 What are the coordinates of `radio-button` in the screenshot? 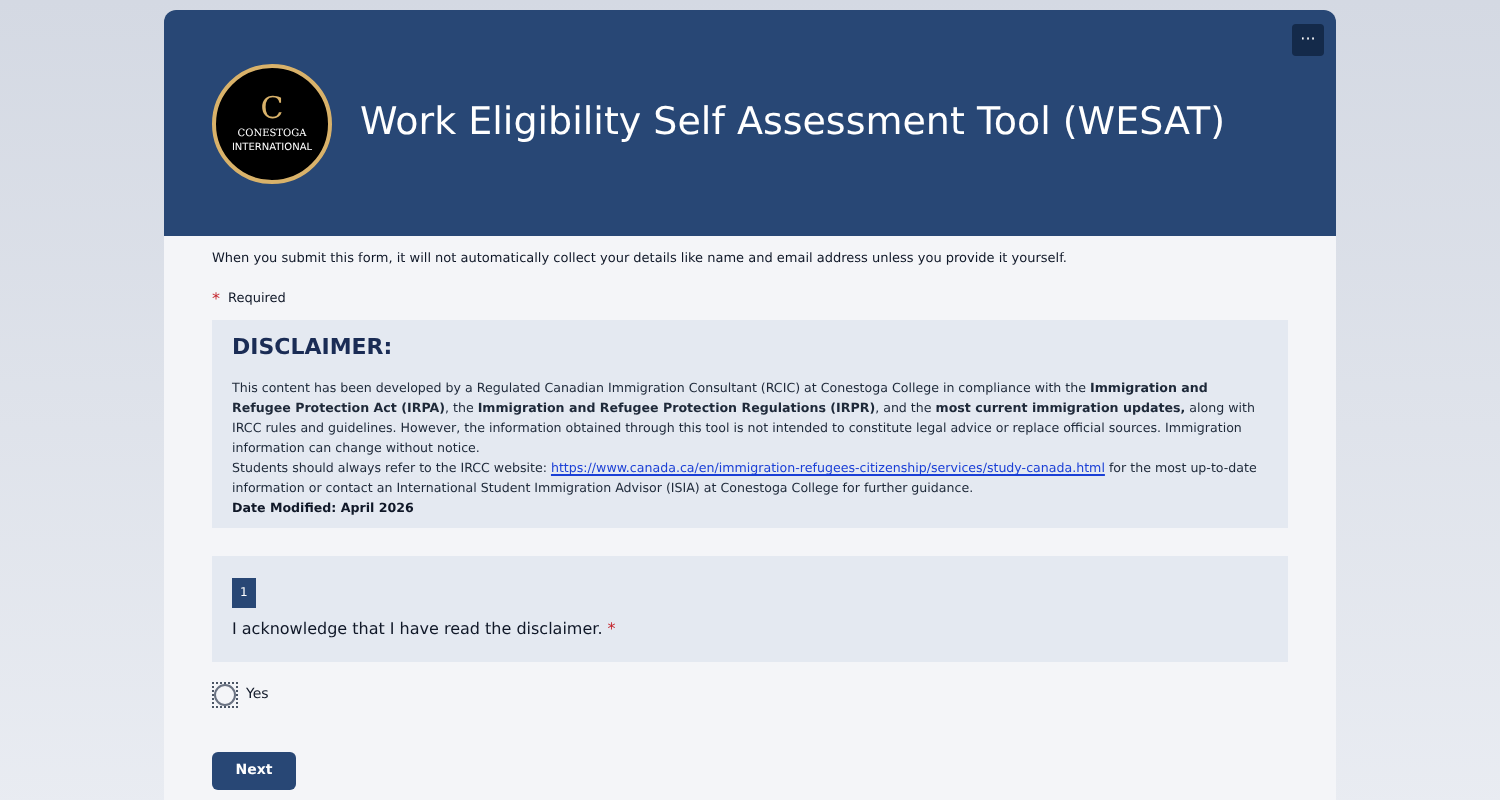 It's located at (225, 695).